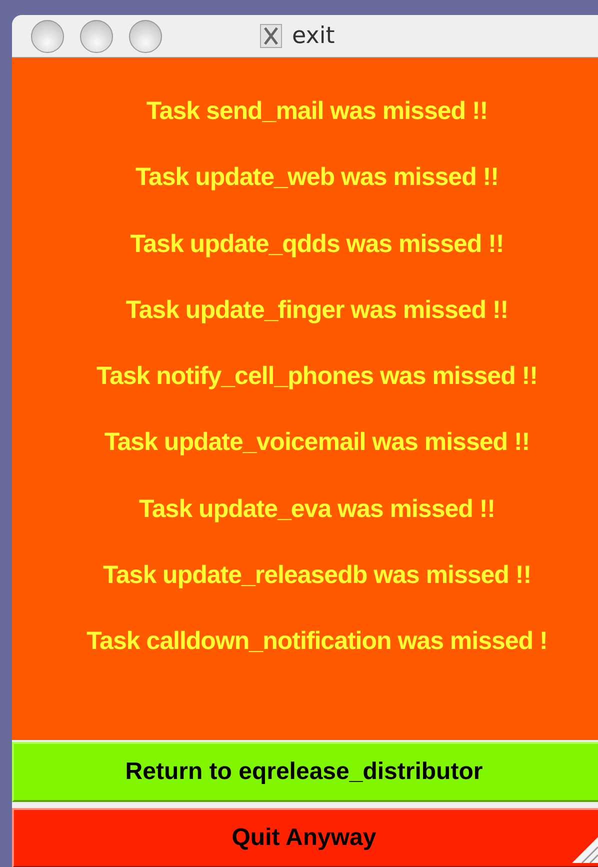  What do you see at coordinates (317, 178) in the screenshot?
I see `missed-task-message: Task update_web was missed !!` at bounding box center [317, 178].